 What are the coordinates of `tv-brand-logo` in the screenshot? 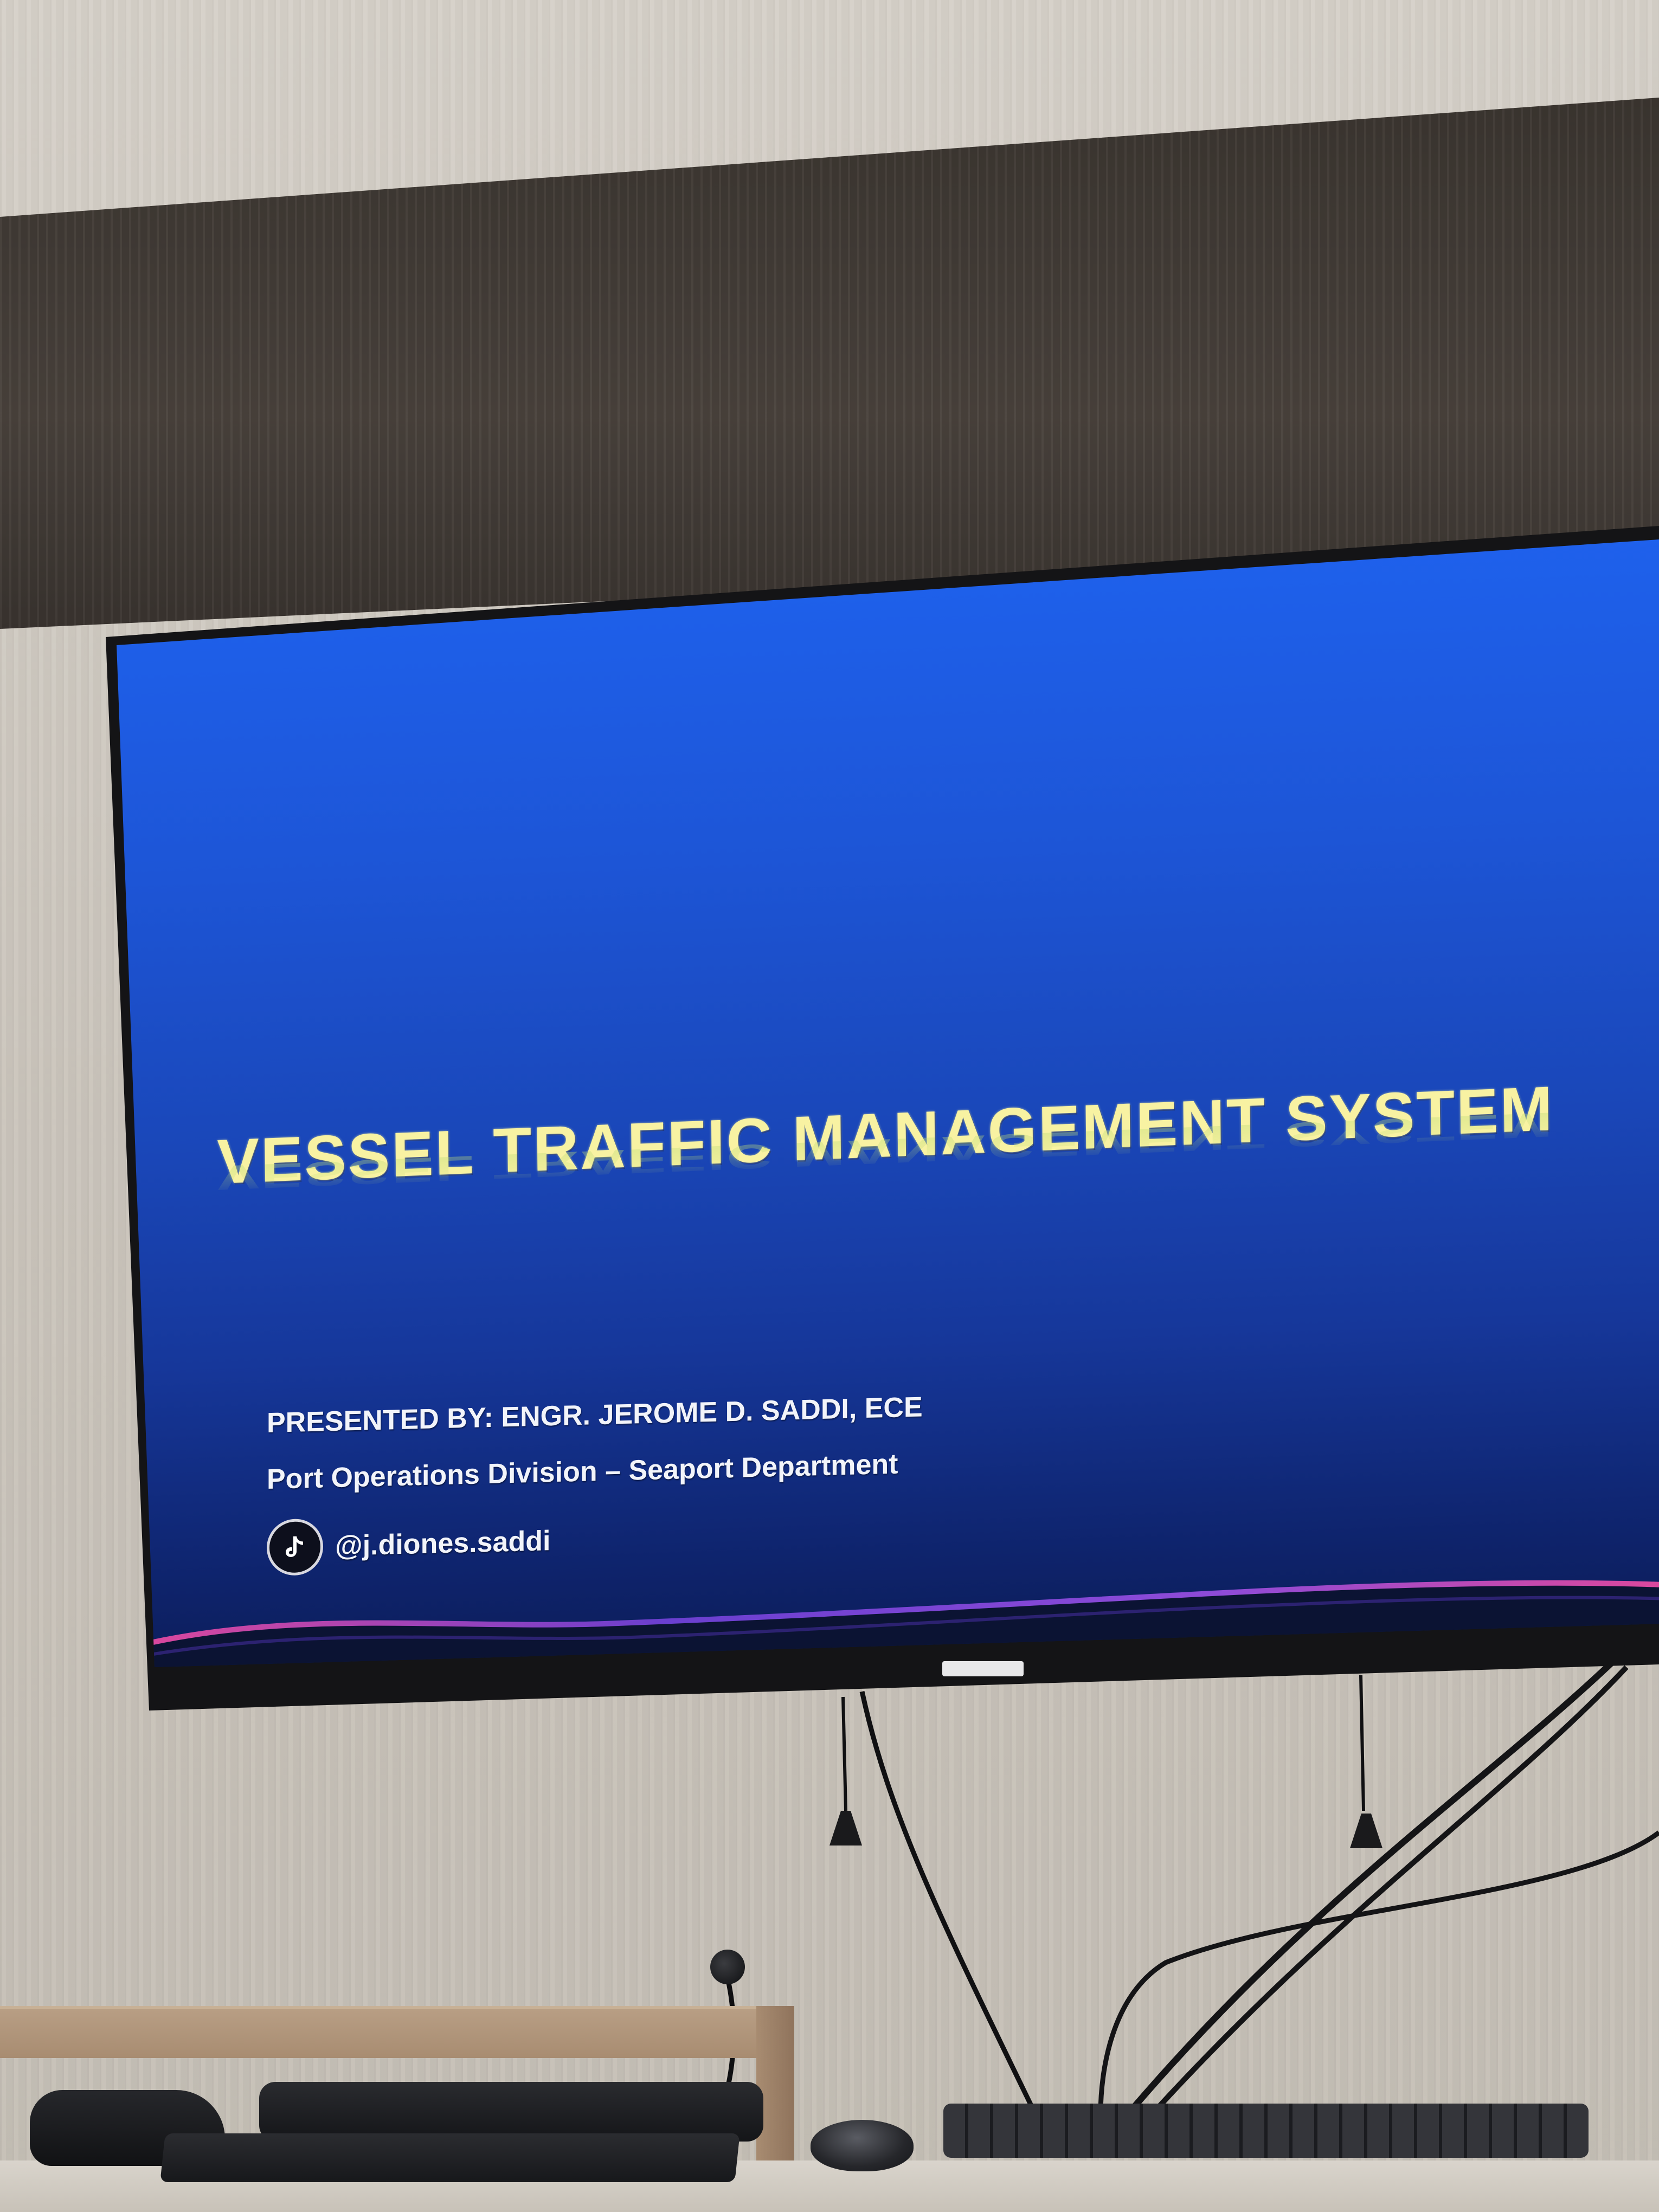 It's located at (983, 1668).